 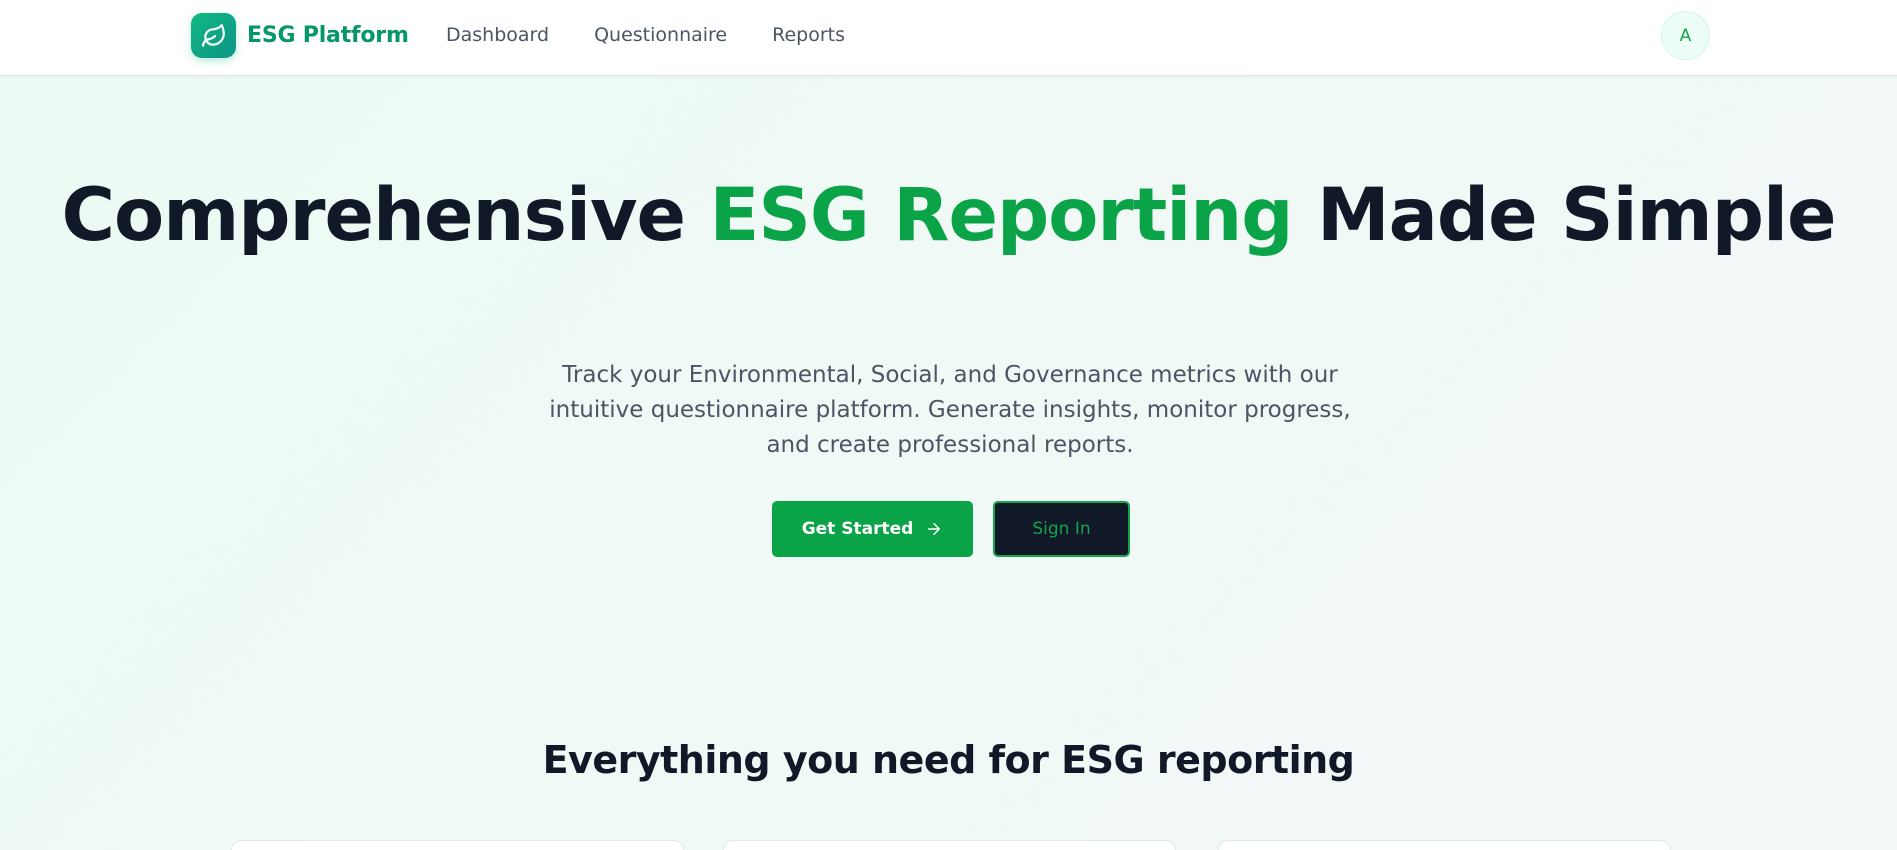 I want to click on features-title: Everything you need for ESG reporting, so click(x=948, y=760).